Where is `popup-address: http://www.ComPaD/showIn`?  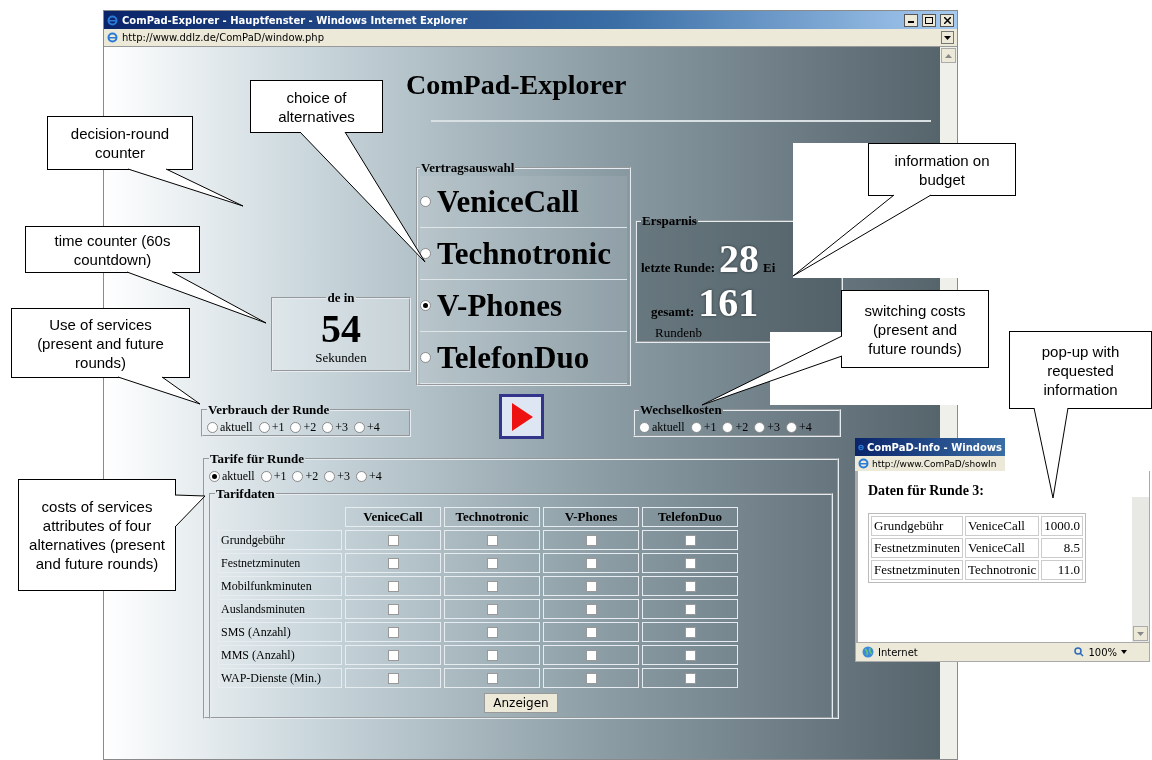 popup-address: http://www.ComPaD/showIn is located at coordinates (934, 463).